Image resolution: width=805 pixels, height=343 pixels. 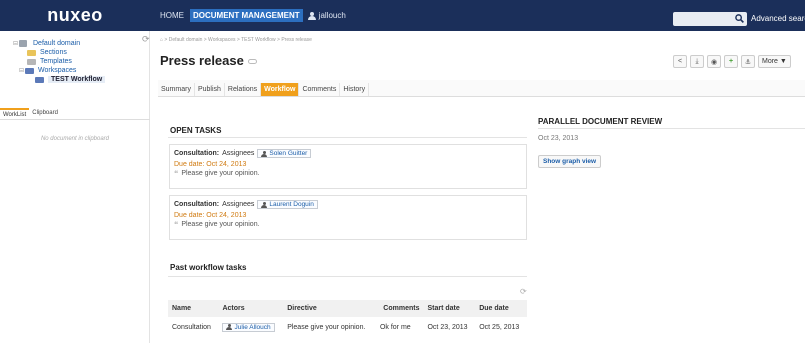 I want to click on nav-document-management: DOCUMENT MANAGEMENT, so click(x=246, y=15).